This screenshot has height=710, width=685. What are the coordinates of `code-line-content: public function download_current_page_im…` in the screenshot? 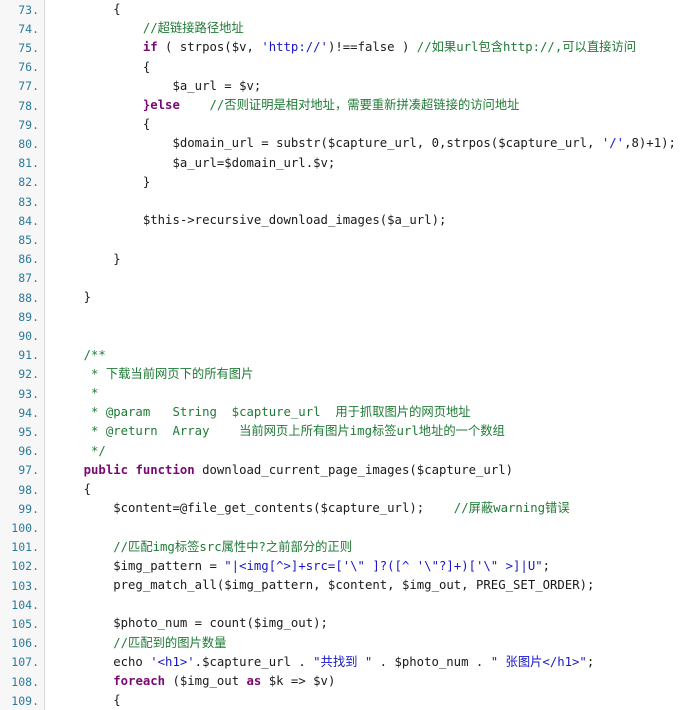 It's located at (365, 470).